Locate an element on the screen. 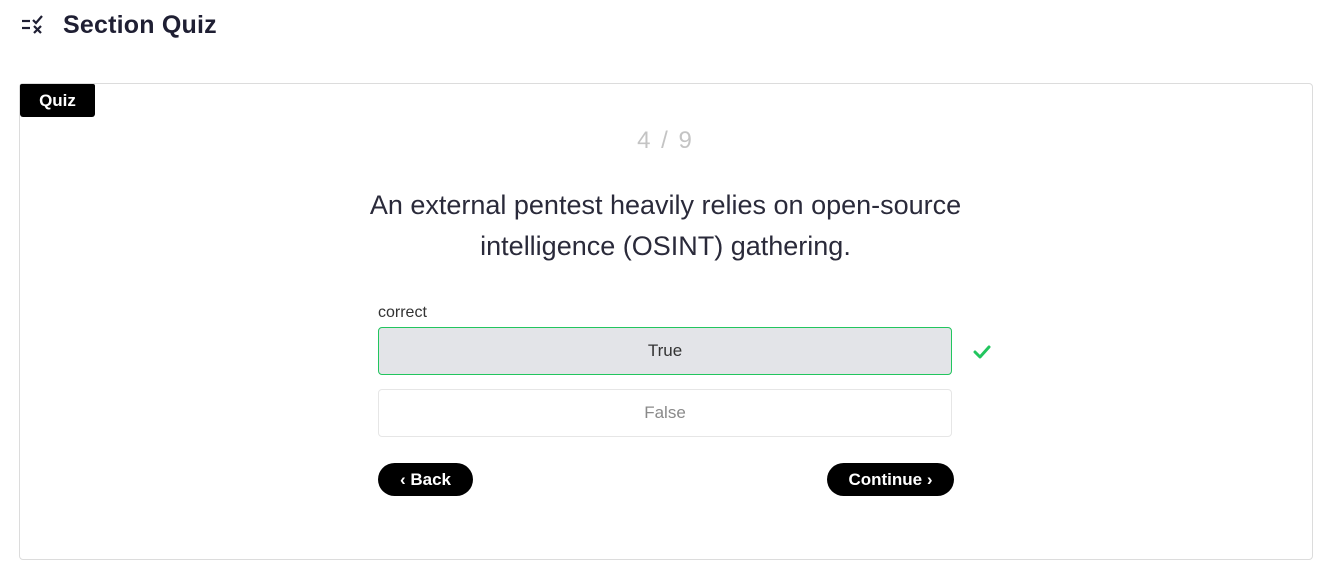  continue-button: Continue › is located at coordinates (890, 479).